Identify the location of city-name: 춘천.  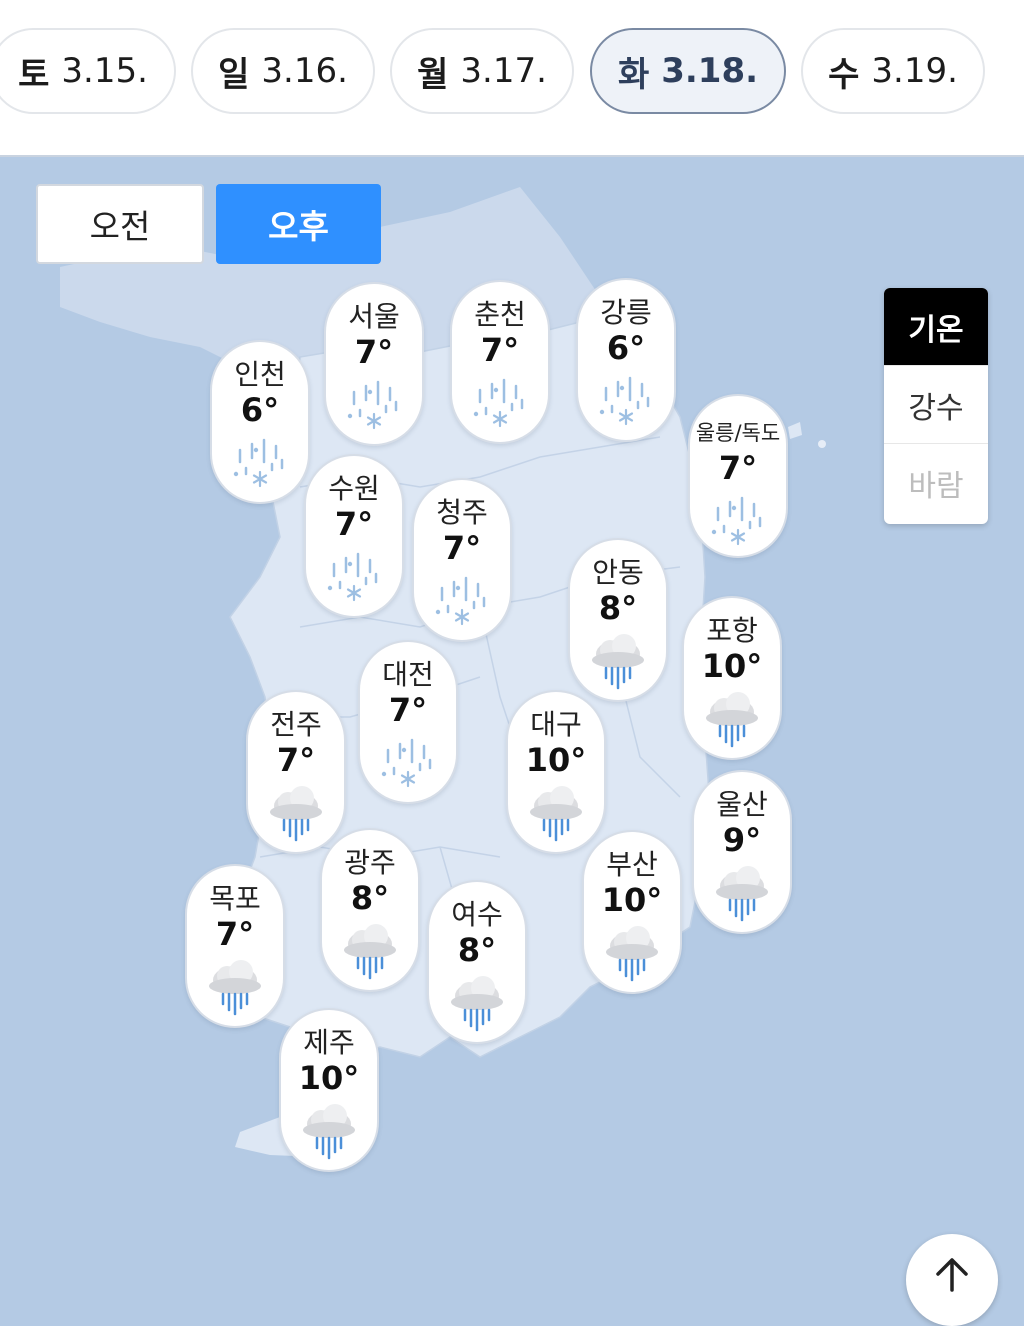
(500, 314).